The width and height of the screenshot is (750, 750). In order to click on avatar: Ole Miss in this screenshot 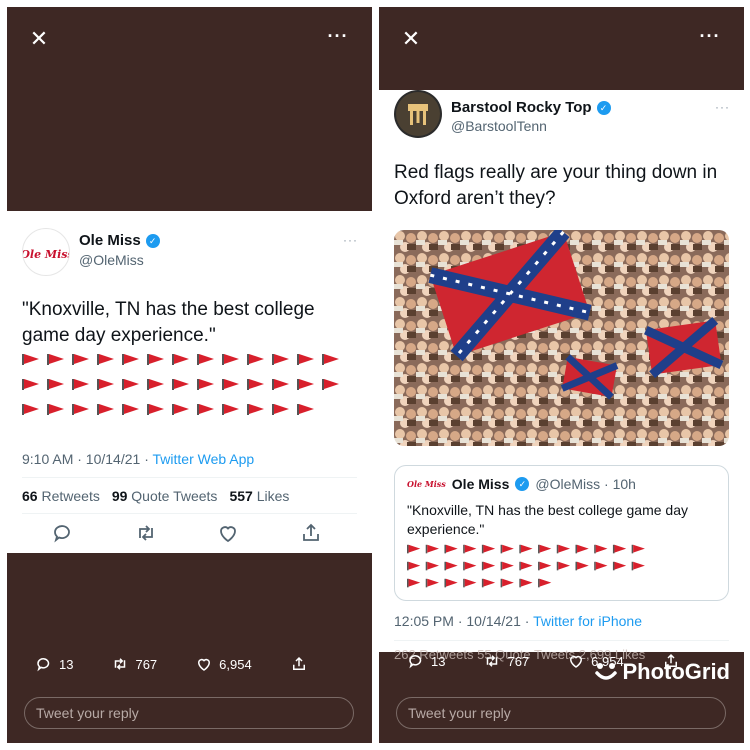, I will do `click(46, 252)`.